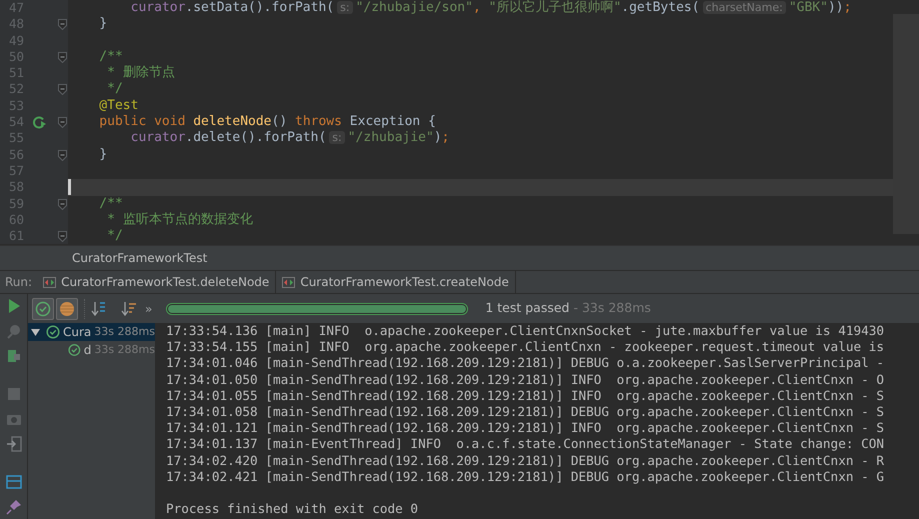  What do you see at coordinates (290, 138) in the screenshot?
I see `code-line: curator.delete().forPath( s: "/zhubajie");` at bounding box center [290, 138].